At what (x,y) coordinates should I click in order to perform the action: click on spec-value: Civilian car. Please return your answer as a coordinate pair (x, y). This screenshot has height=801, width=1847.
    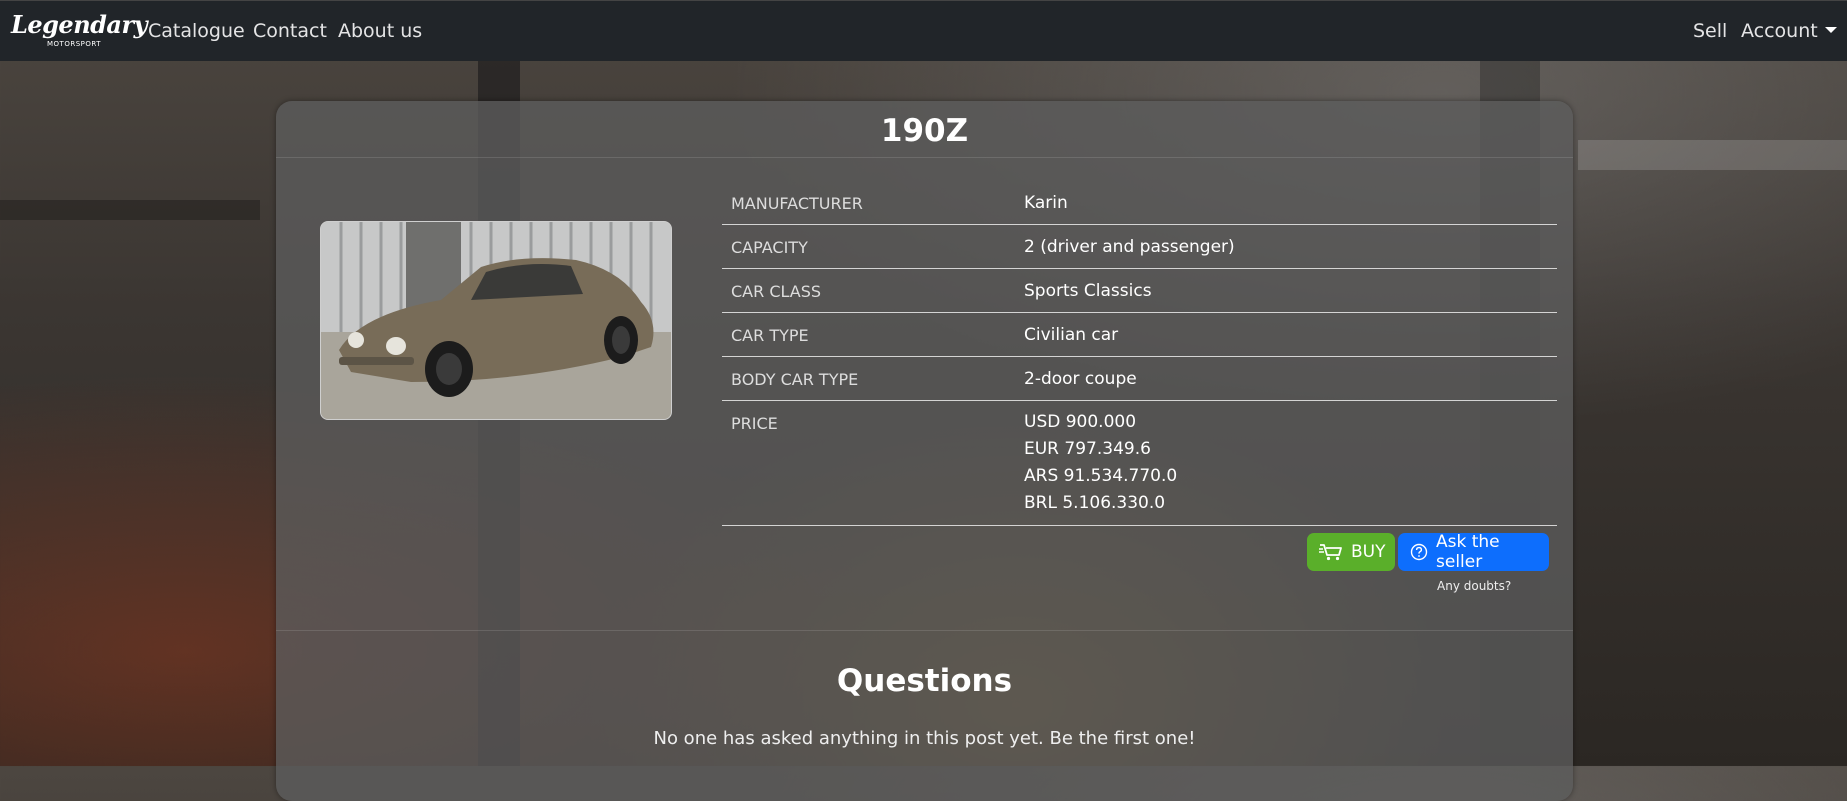
    Looking at the image, I should click on (1071, 335).